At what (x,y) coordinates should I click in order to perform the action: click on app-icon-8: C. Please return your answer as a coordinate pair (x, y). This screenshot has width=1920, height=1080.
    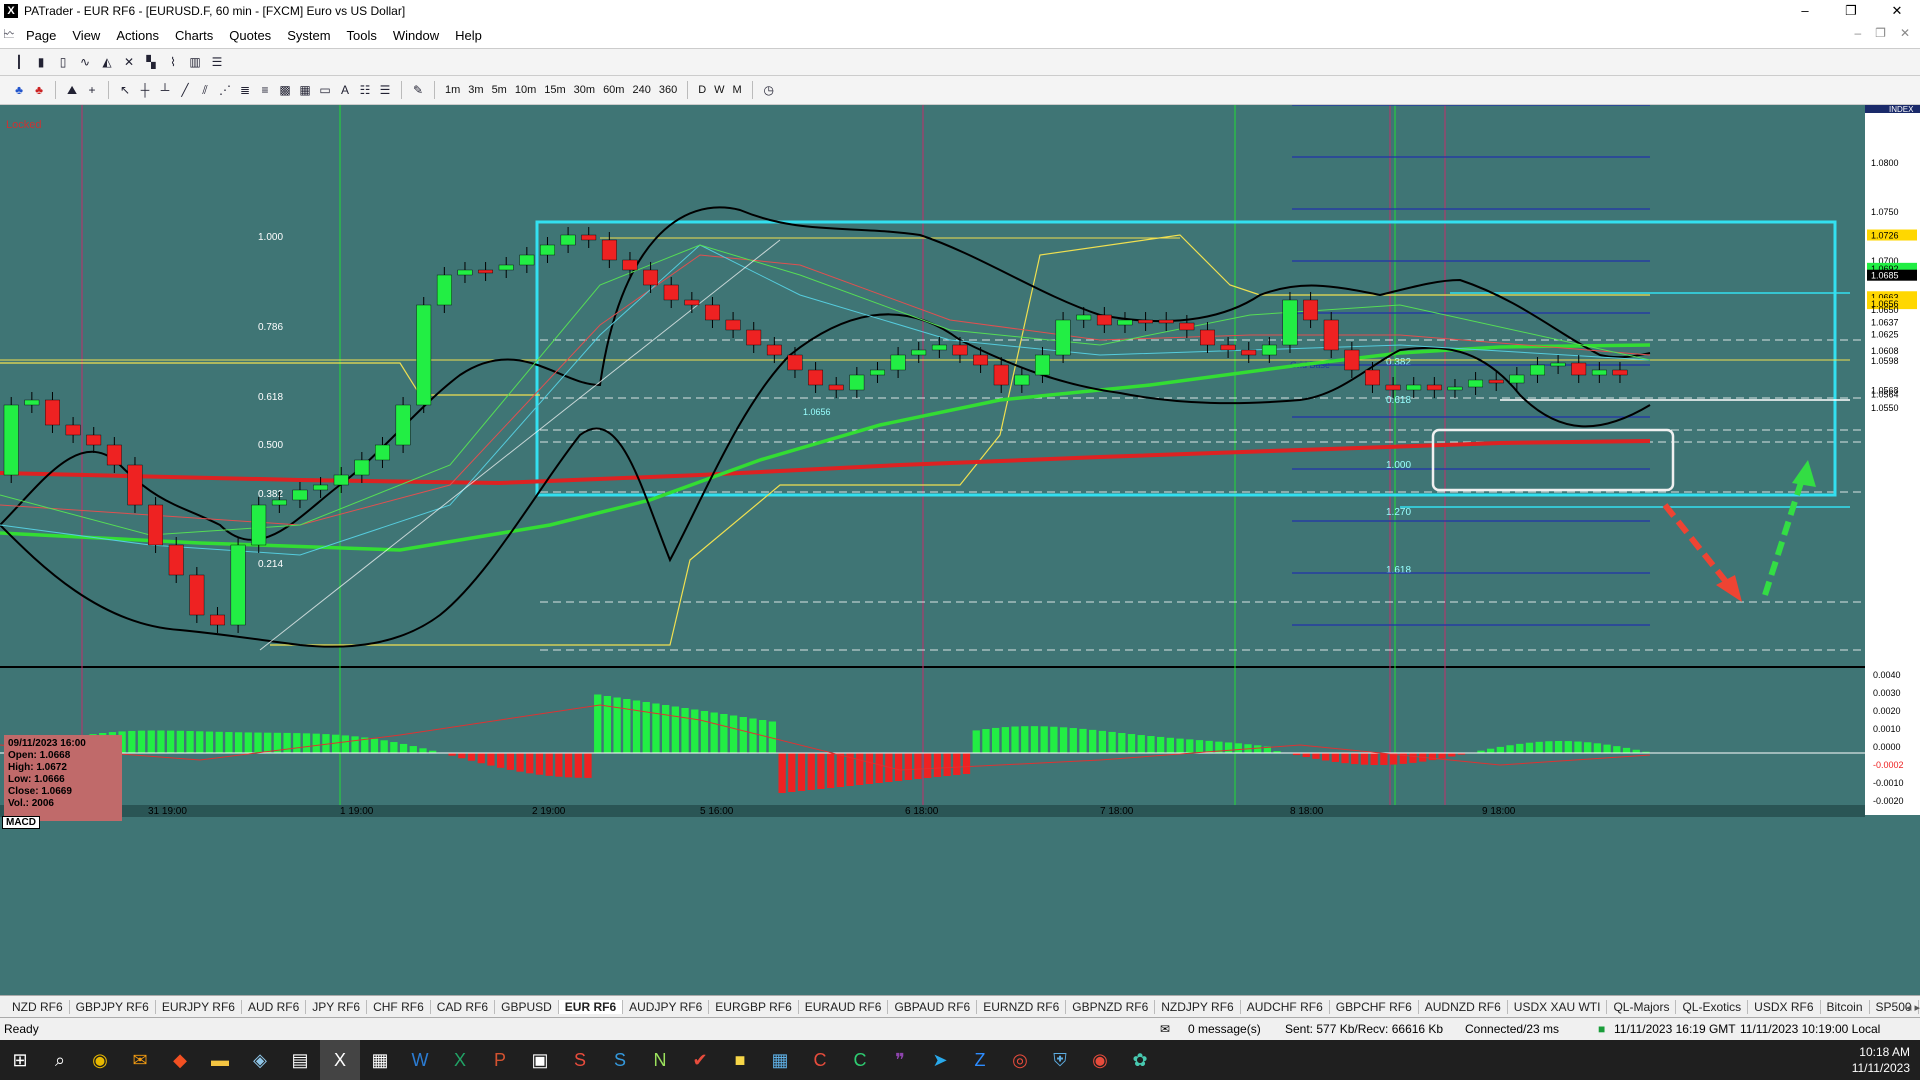
    Looking at the image, I should click on (820, 1060).